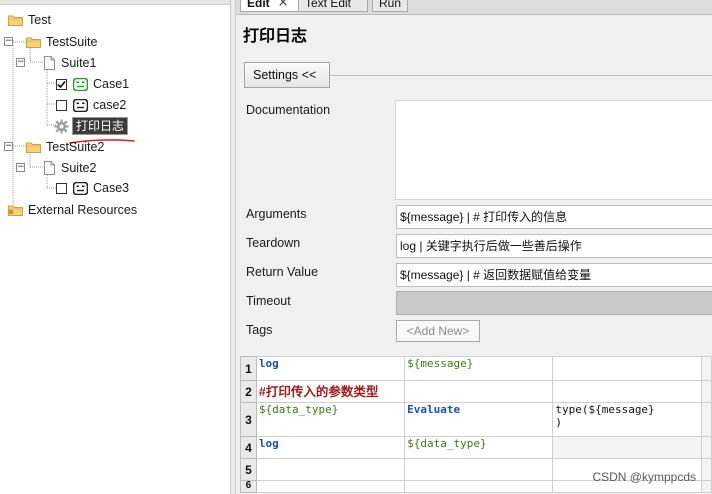 The image size is (712, 494). Describe the element at coordinates (248, 447) in the screenshot. I see `row-number: 4` at that location.